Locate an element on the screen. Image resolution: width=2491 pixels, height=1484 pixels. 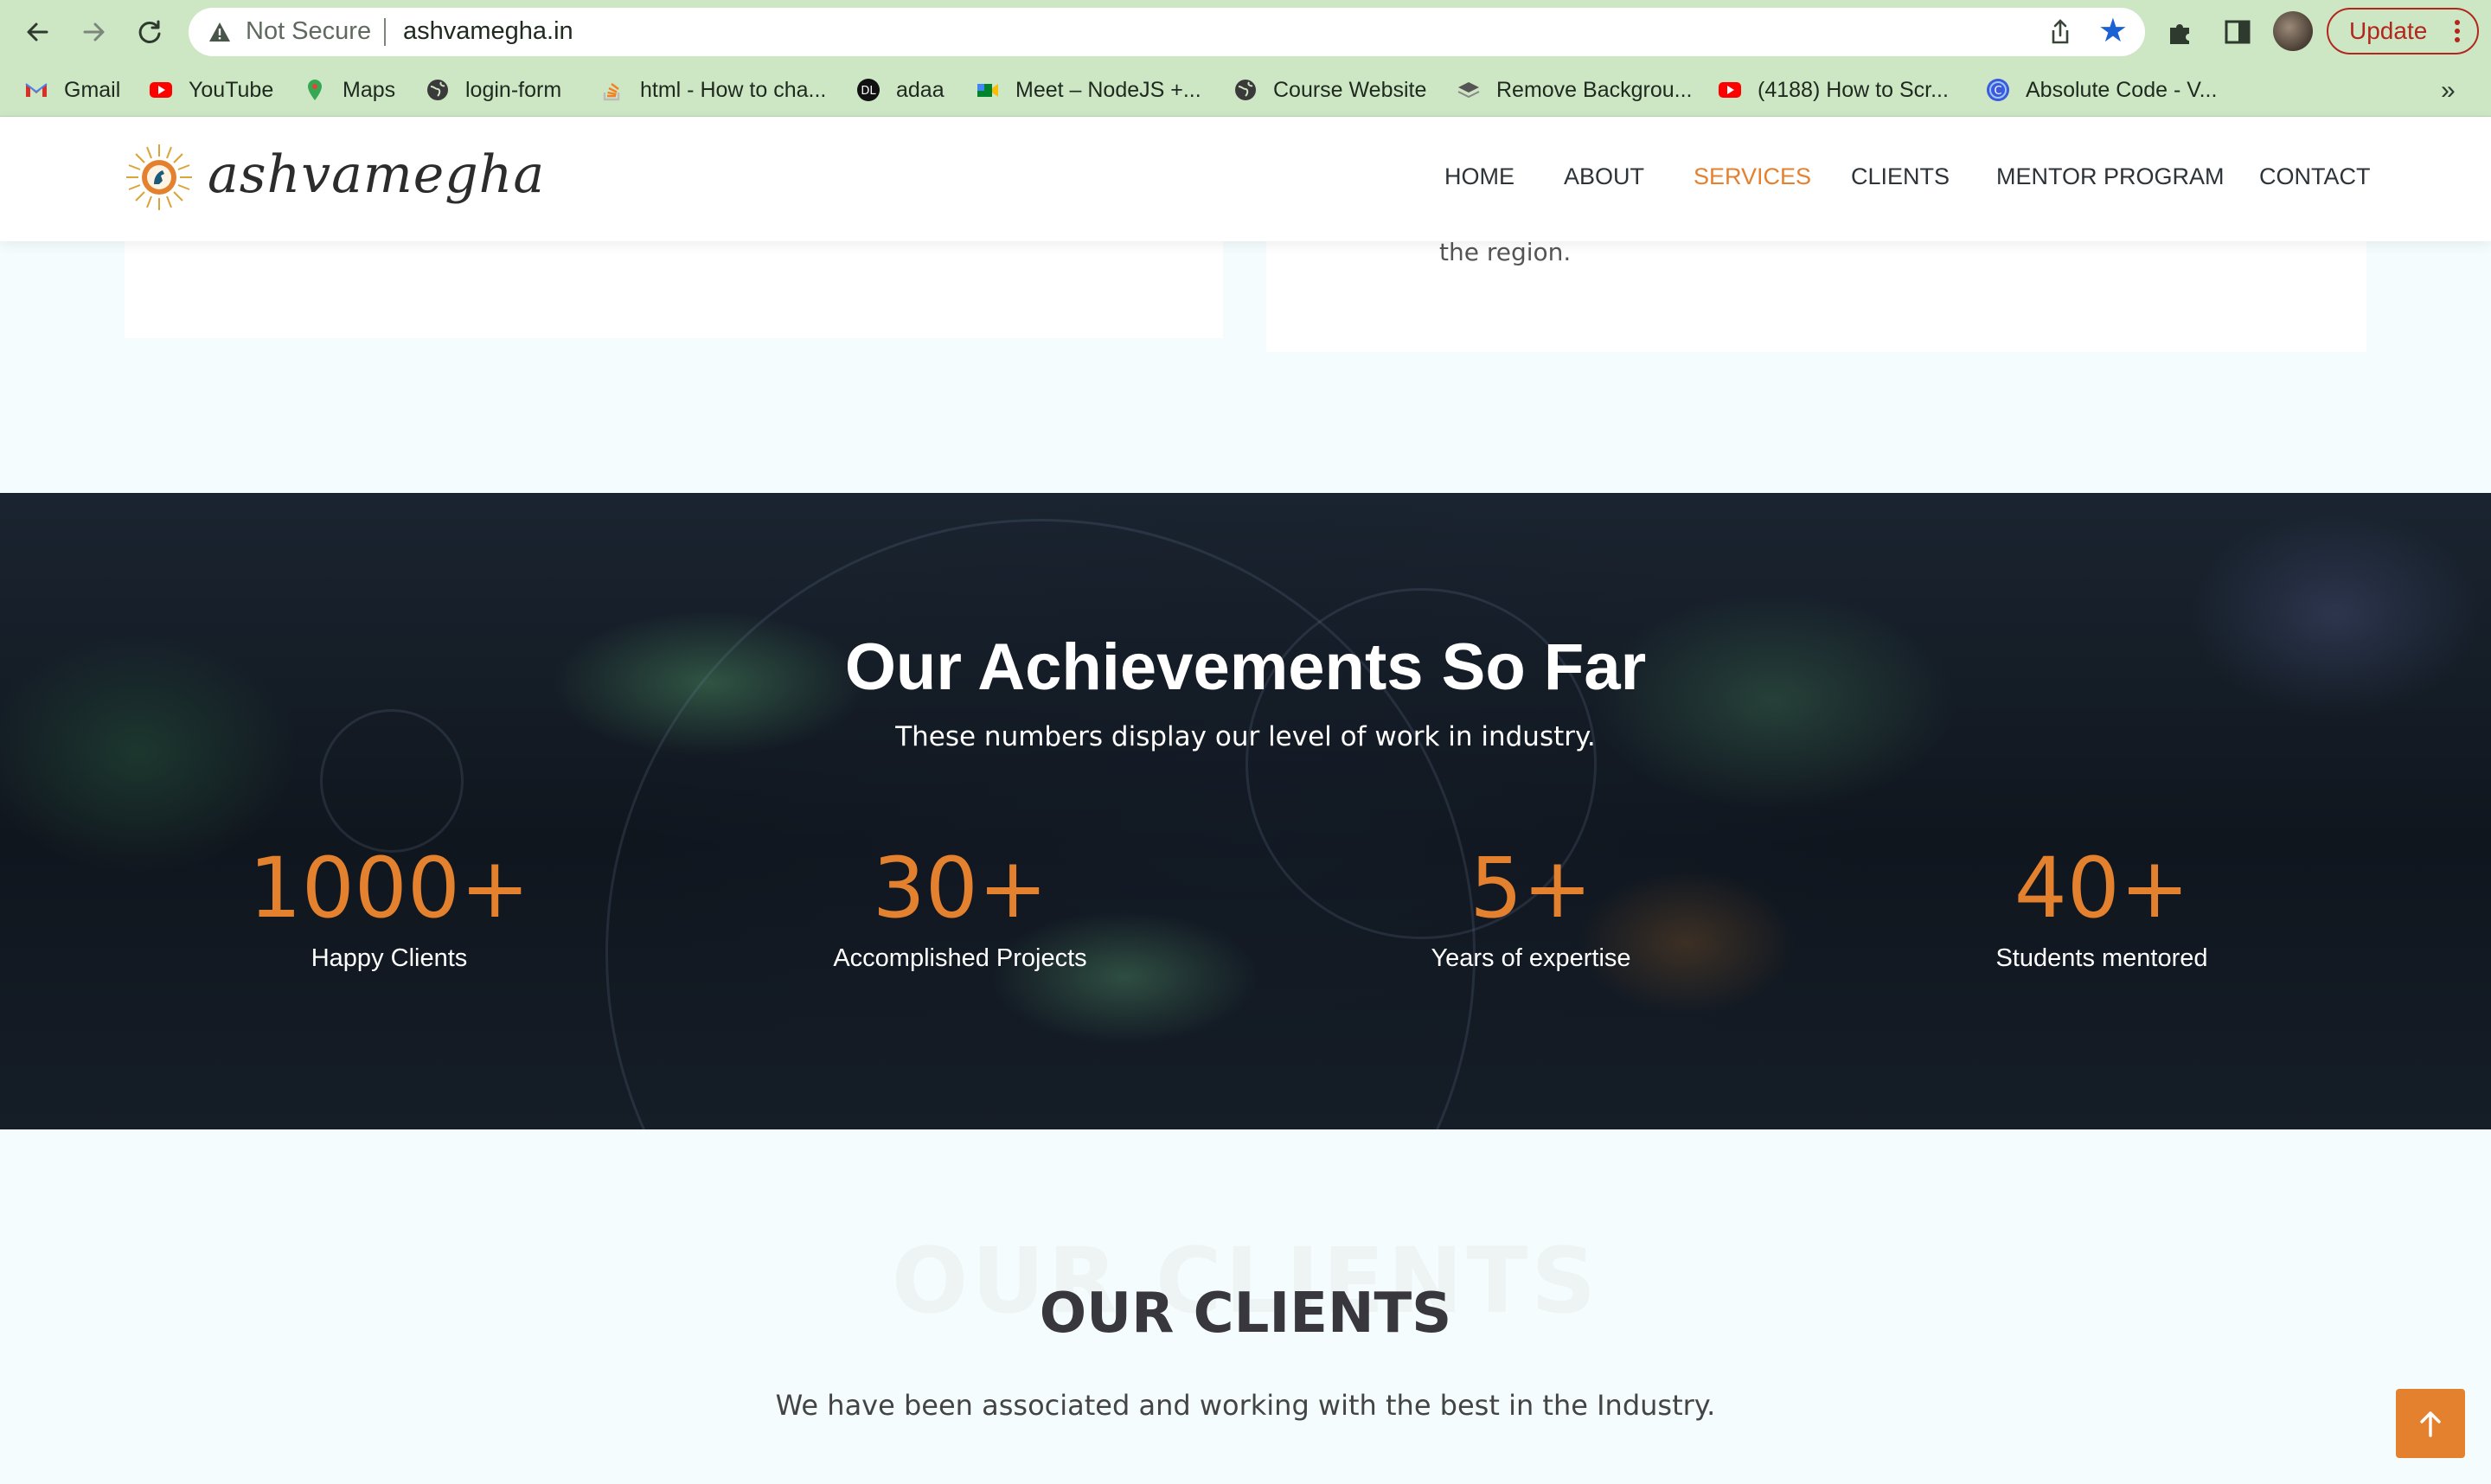
share-icon is located at coordinates (2060, 32).